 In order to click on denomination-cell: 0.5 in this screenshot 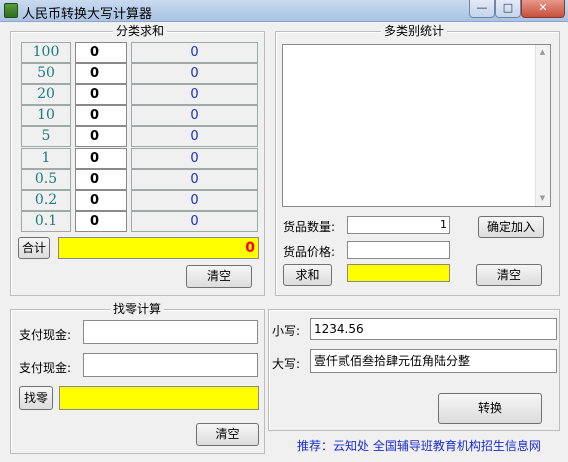, I will do `click(46, 179)`.